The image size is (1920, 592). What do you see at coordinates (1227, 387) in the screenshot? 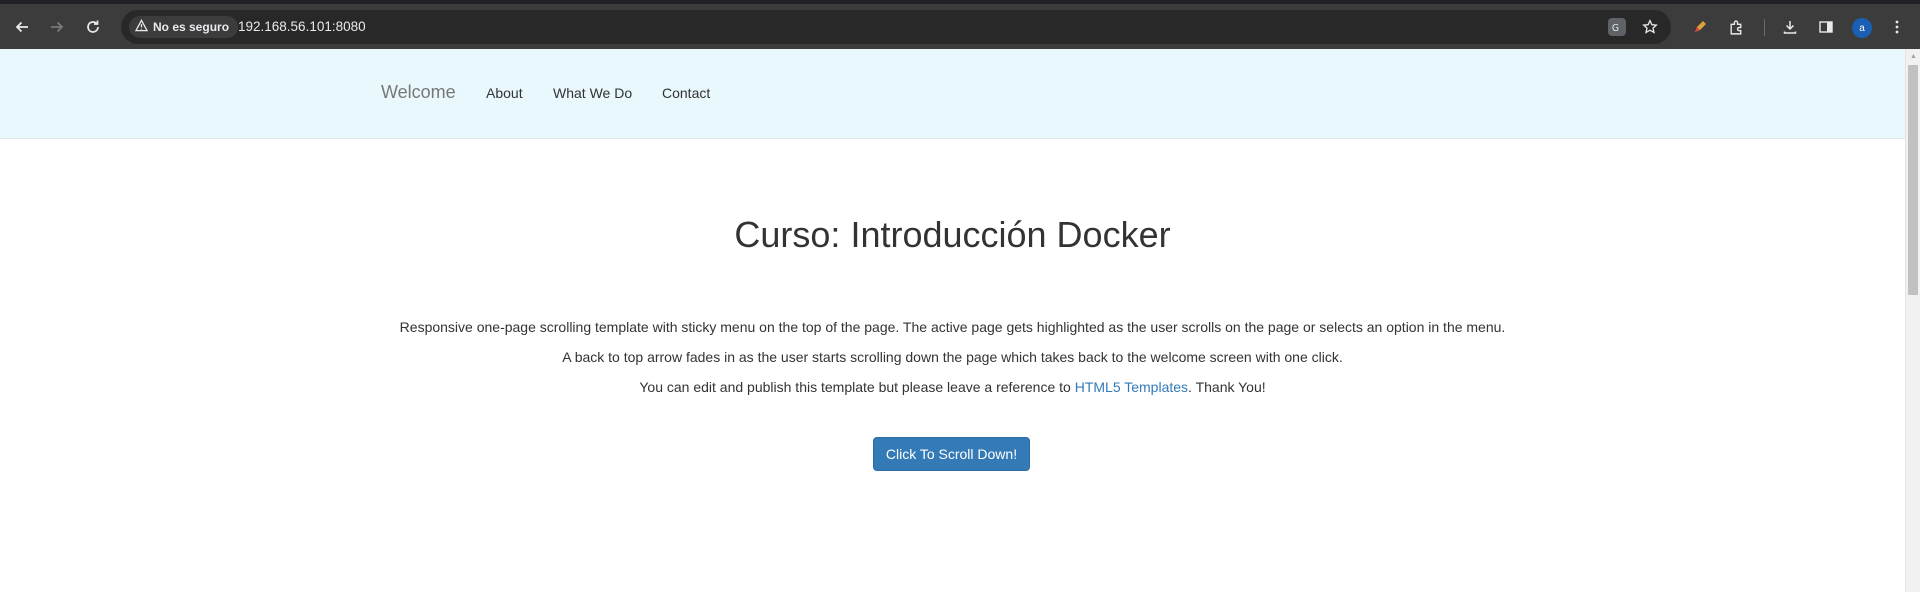
I see `hero-line-3-suffix: . Thank You!` at bounding box center [1227, 387].